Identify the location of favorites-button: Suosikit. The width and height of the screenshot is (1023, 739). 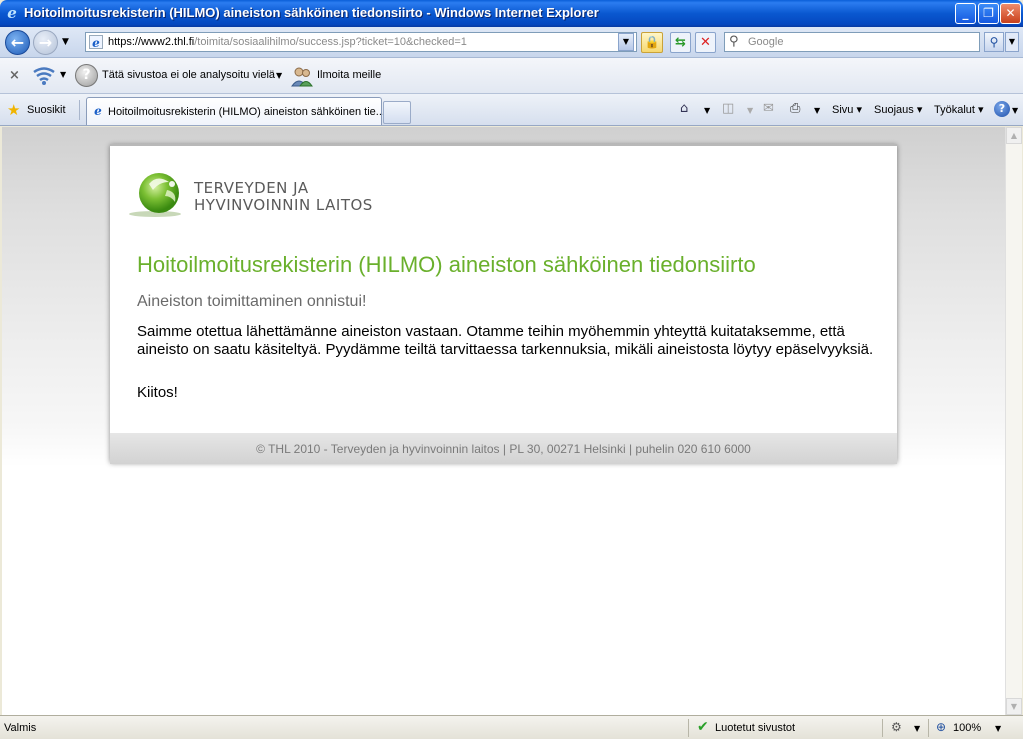
(46, 110).